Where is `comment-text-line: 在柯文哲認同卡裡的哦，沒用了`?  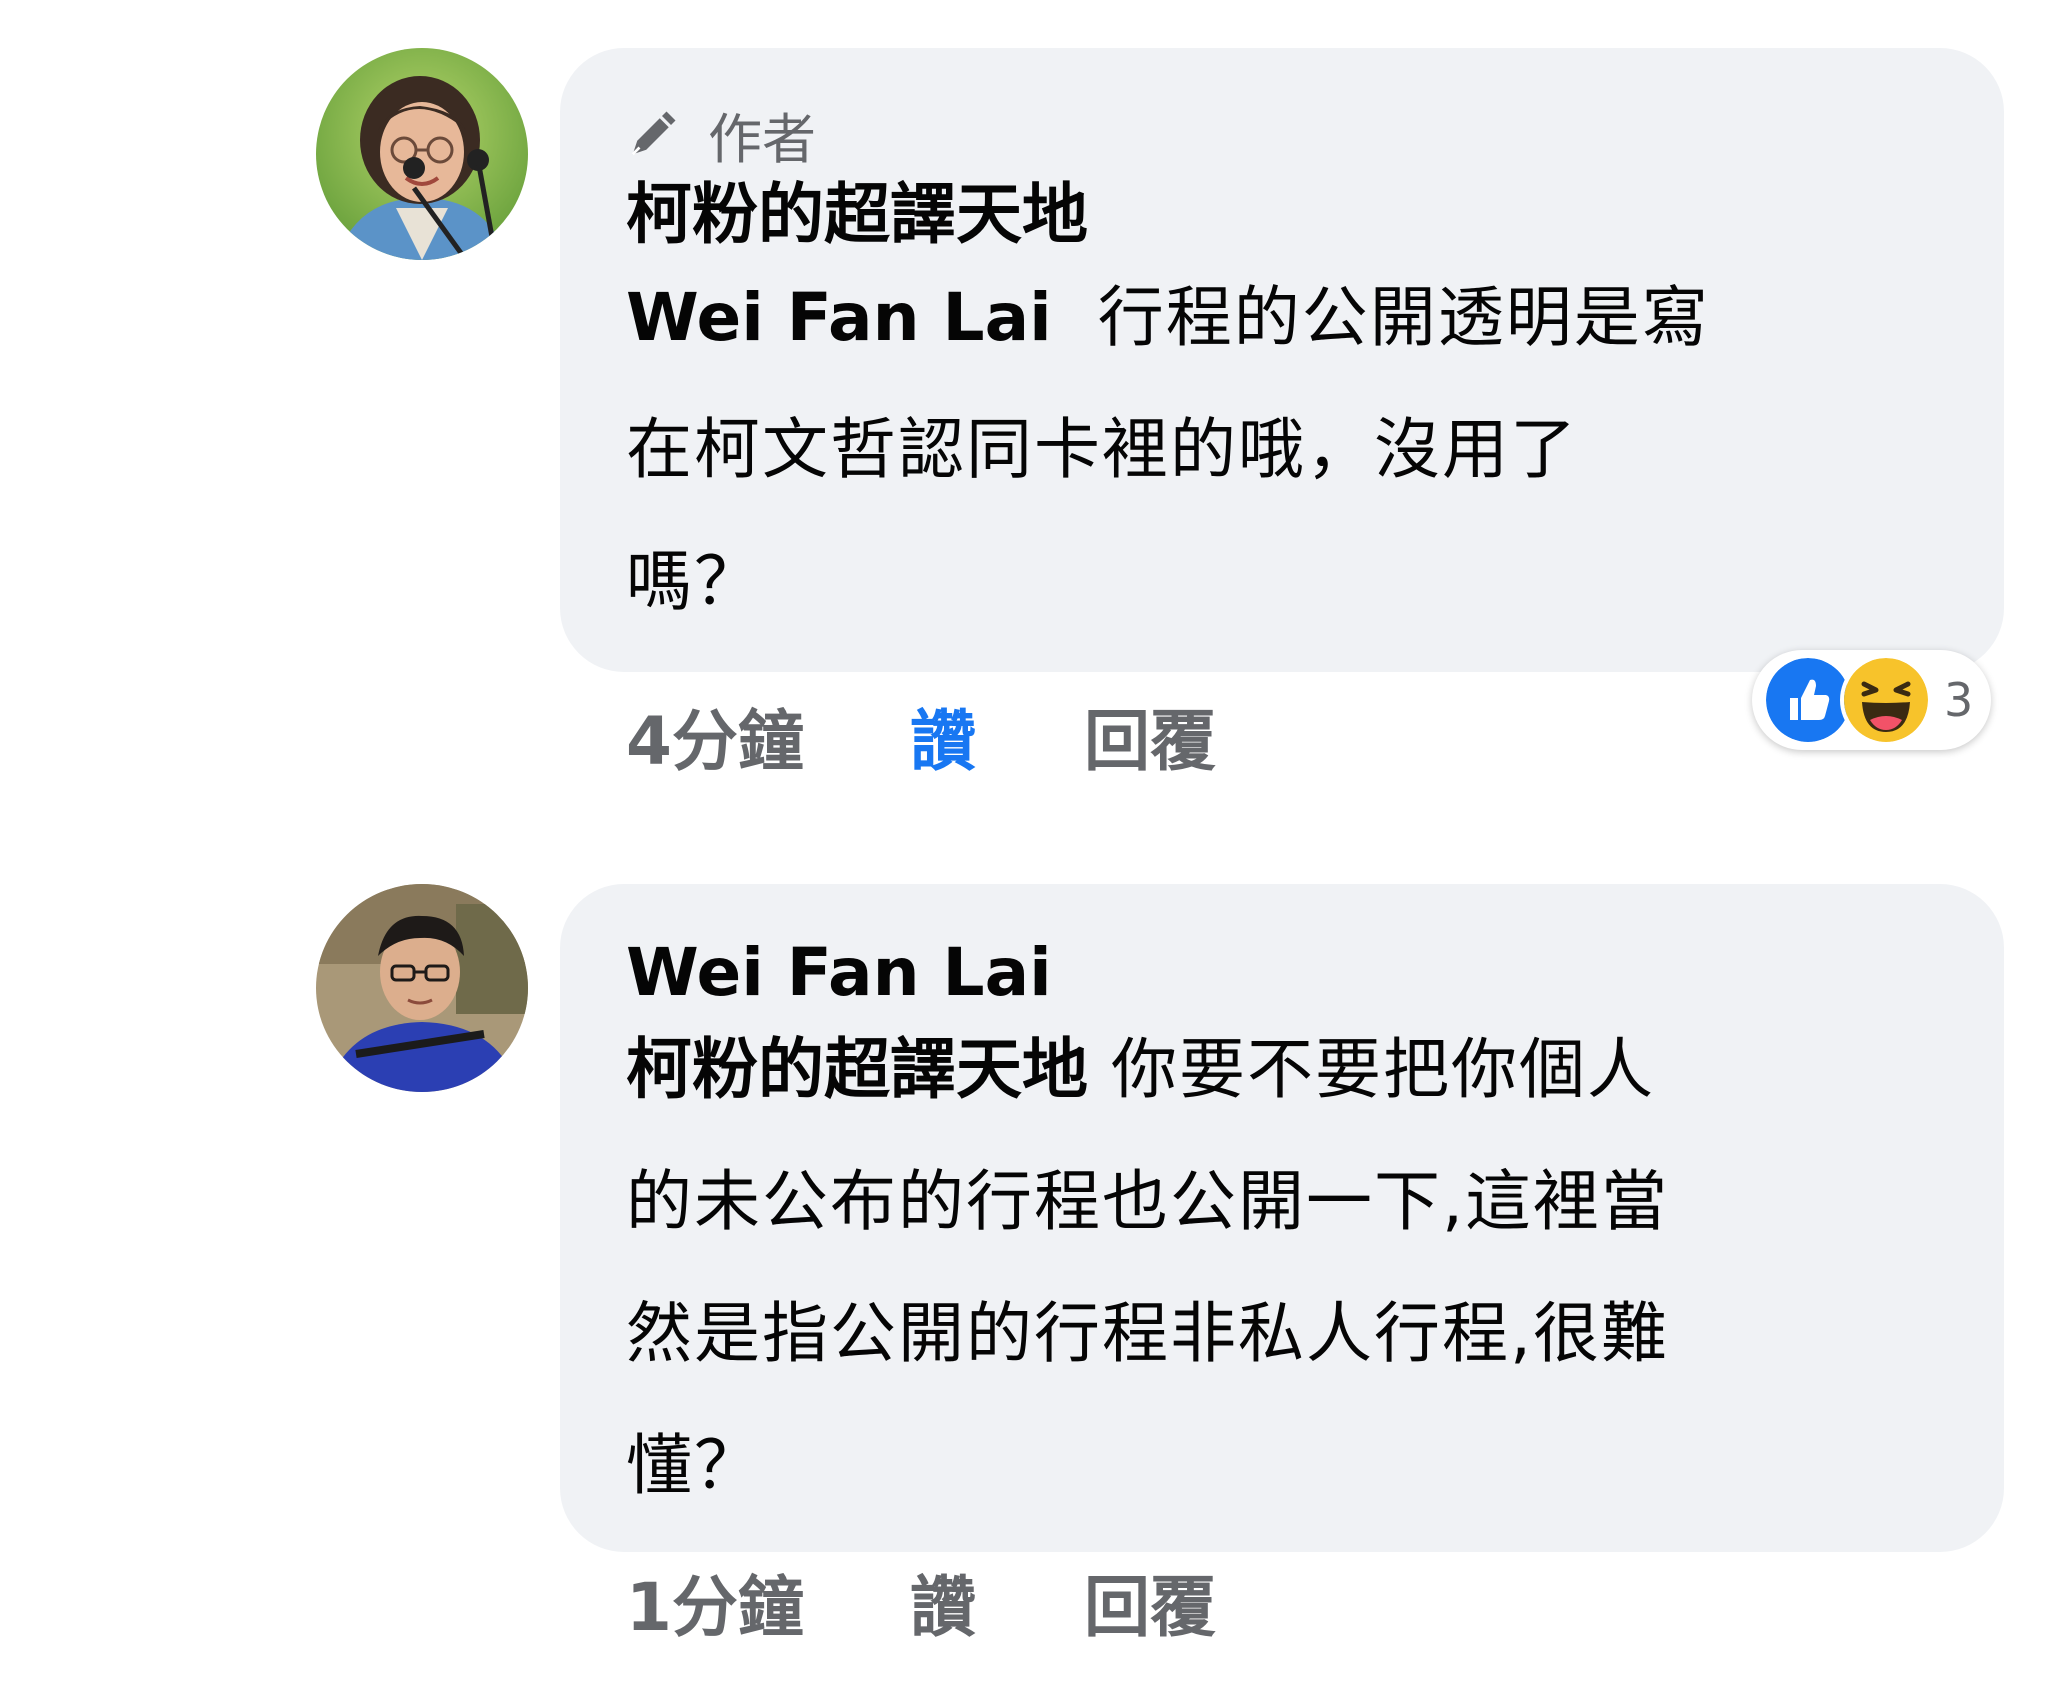
comment-text-line: 在柯文哲認同卡裡的哦，沒用了 is located at coordinates (1102, 449).